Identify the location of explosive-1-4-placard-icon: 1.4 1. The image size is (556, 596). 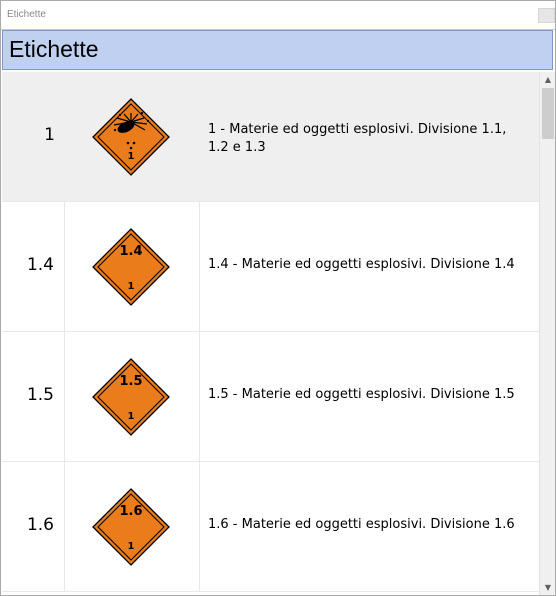
(131, 267).